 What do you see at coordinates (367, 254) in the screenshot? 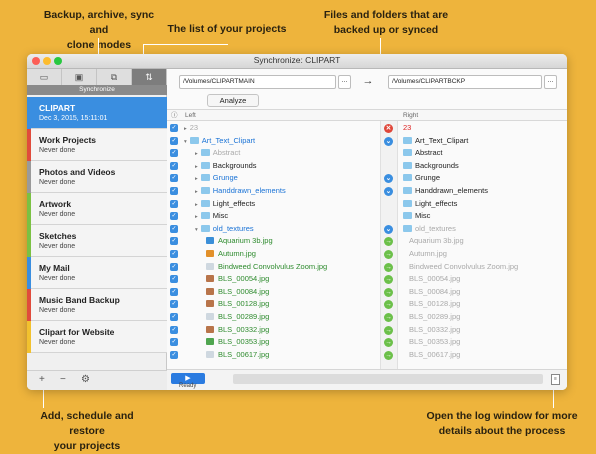
I see `file-row: ✓ Autumn.jpg → Autumn.jpg` at bounding box center [367, 254].